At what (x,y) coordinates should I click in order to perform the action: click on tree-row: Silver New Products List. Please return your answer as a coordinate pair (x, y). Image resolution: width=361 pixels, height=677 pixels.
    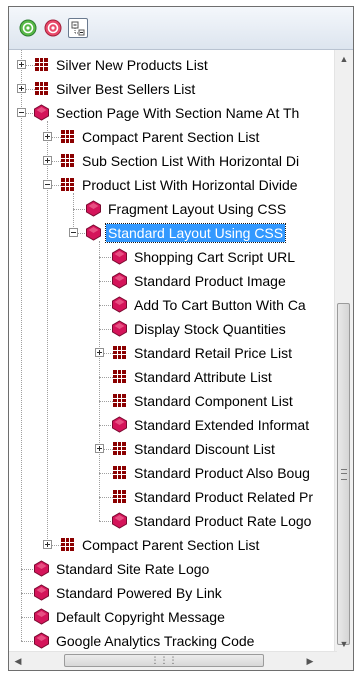
    Looking at the image, I should click on (169, 65).